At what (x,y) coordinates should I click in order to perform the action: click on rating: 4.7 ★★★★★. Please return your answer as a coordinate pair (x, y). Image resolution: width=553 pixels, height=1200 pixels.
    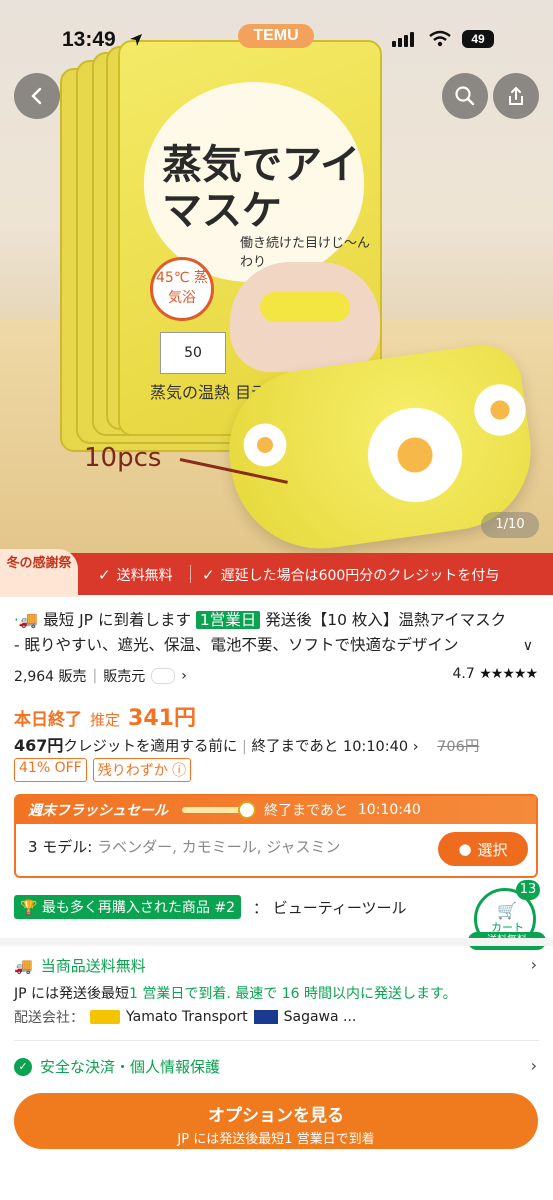
    Looking at the image, I should click on (495, 674).